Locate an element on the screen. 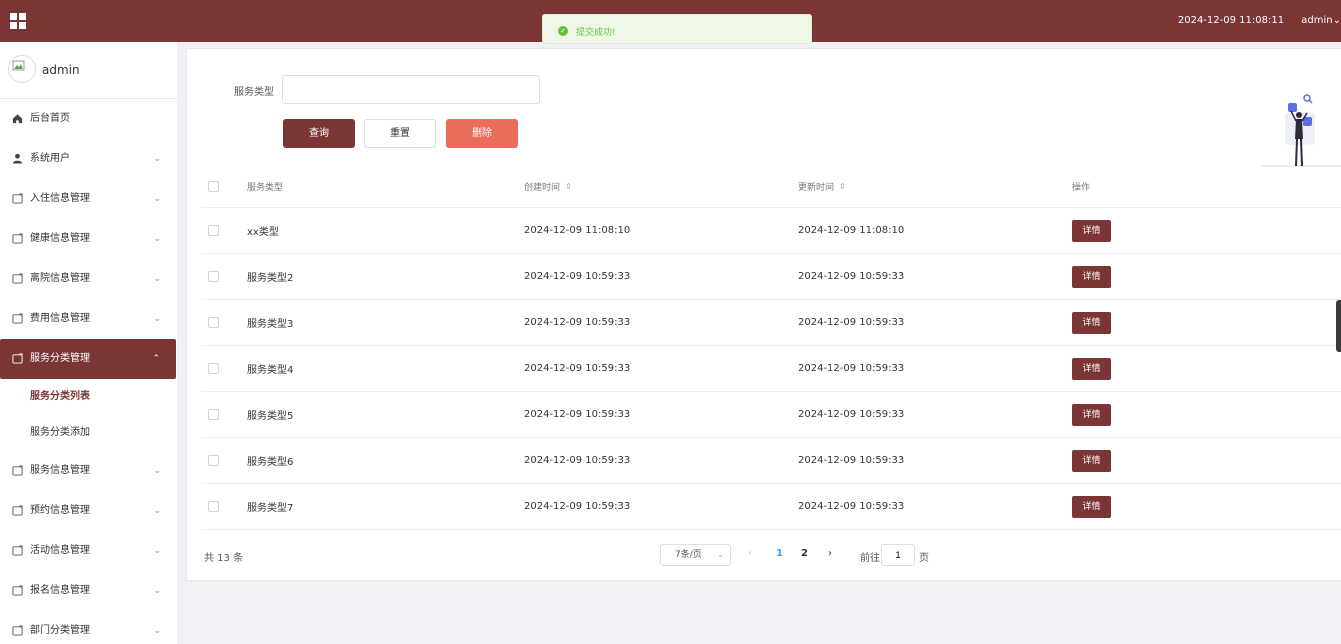 The width and height of the screenshot is (1341, 644). total-count: 共 13 条 is located at coordinates (224, 558).